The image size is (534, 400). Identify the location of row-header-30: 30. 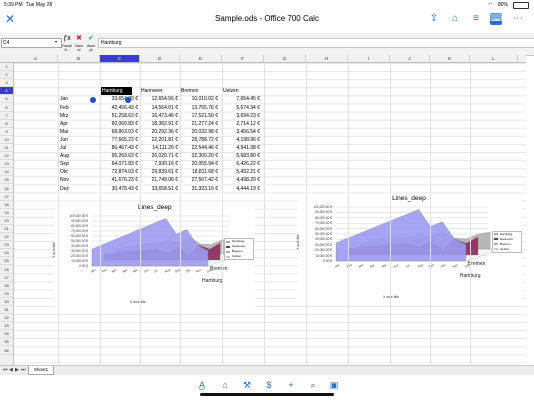
(6, 302).